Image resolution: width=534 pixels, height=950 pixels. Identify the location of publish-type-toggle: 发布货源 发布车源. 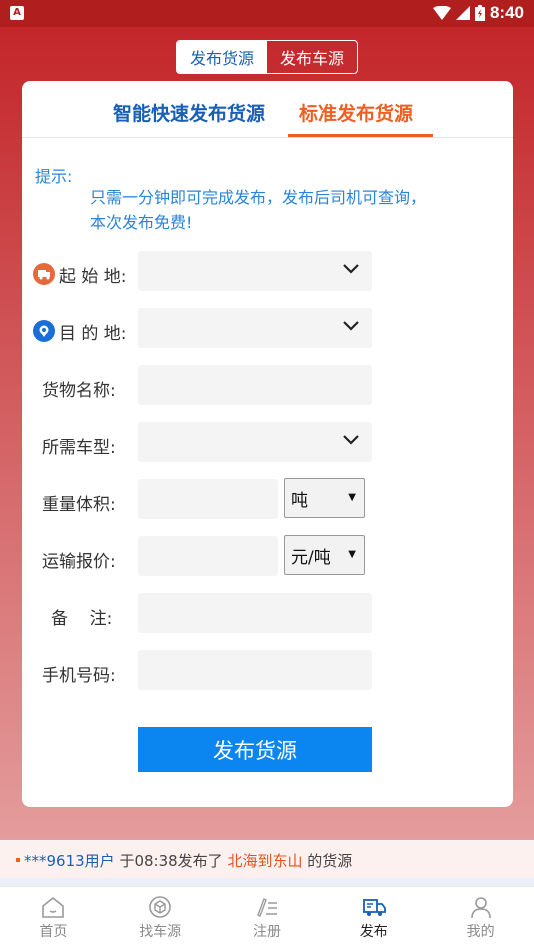
(267, 57).